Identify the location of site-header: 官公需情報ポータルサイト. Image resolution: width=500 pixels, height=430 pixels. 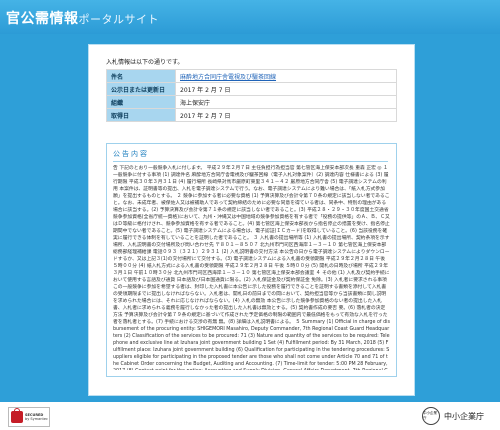
(250, 17).